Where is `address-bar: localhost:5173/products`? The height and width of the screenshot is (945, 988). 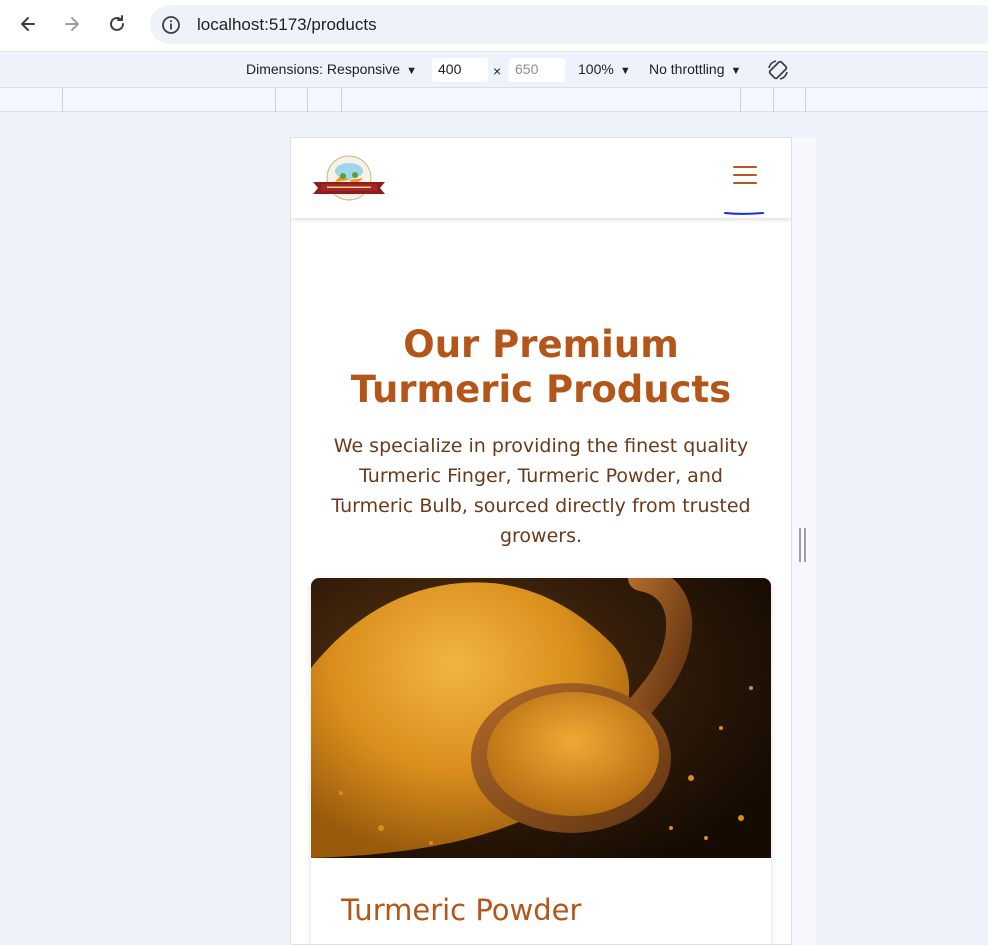
address-bar: localhost:5173/products is located at coordinates (569, 24).